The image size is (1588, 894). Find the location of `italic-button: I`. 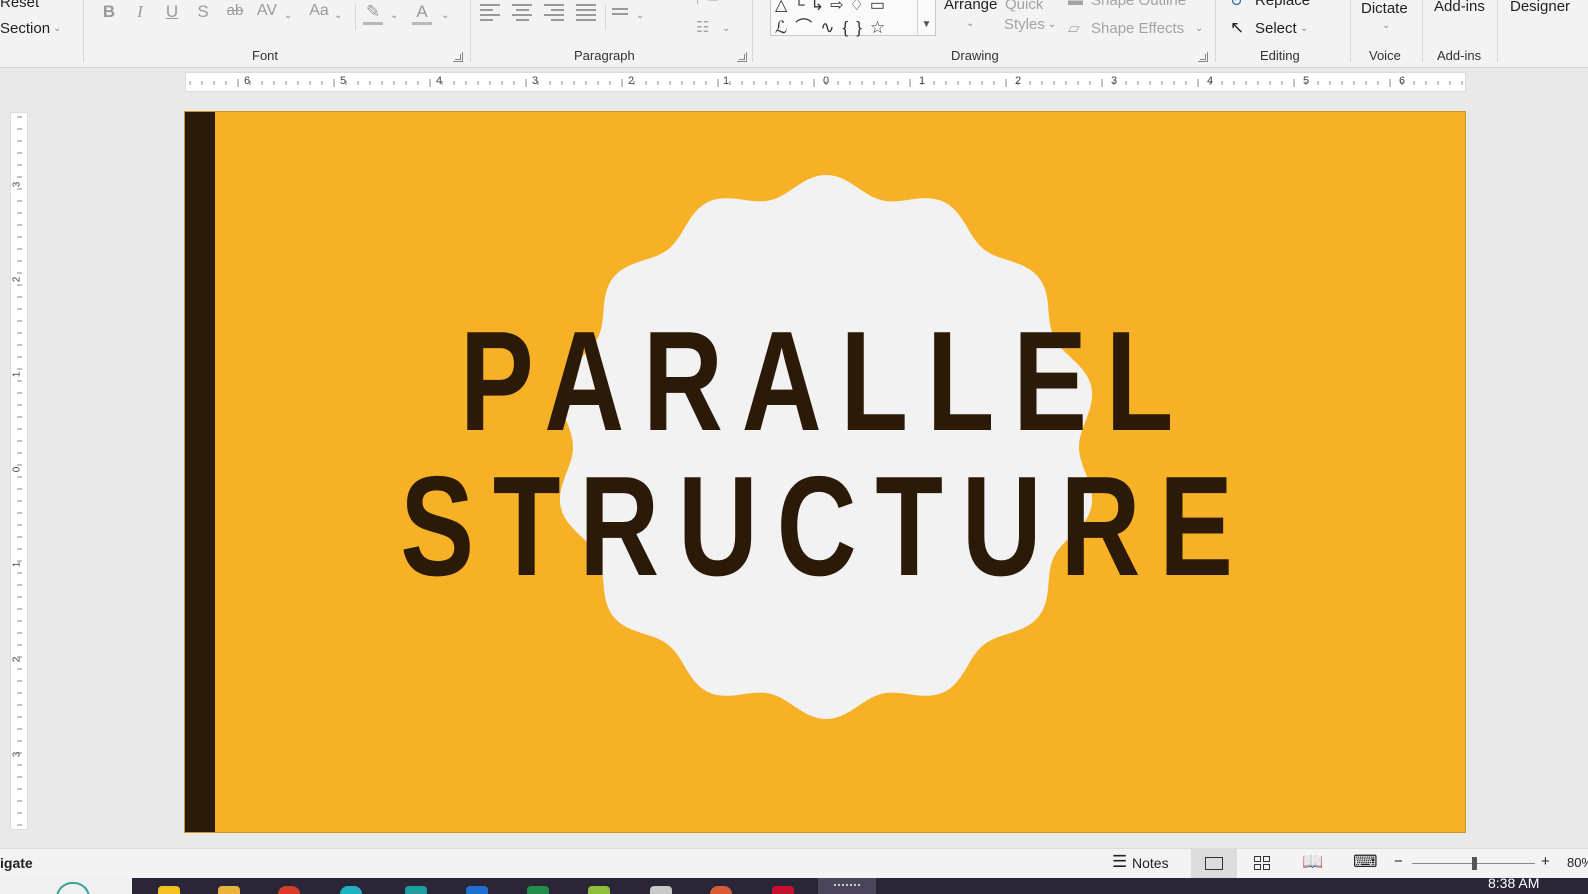

italic-button: I is located at coordinates (140, 12).